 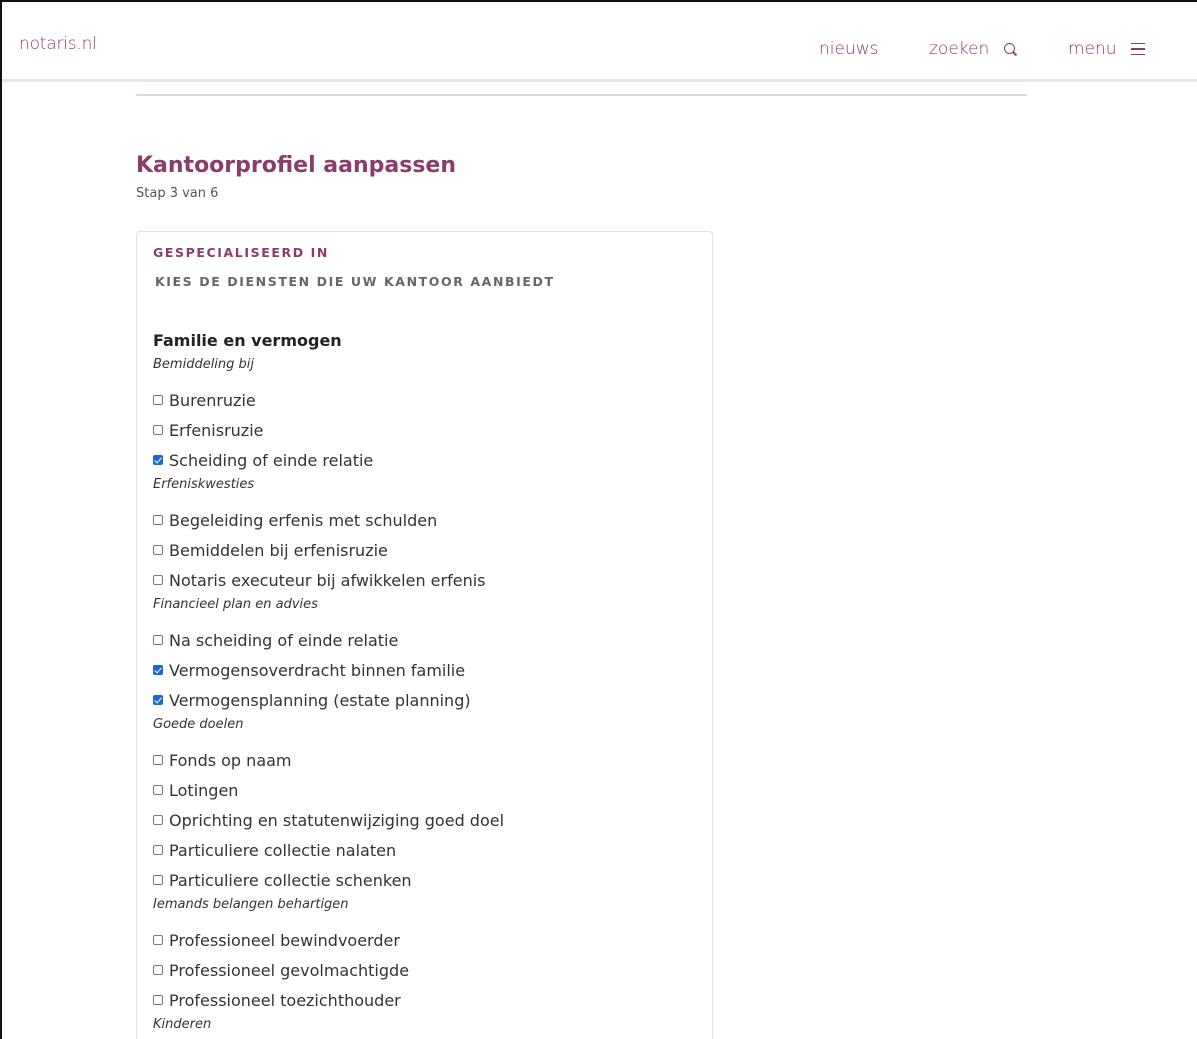 I want to click on card-subheading: KIES DE DIENSTEN DIE UW KANTOOR AANBIEDT, so click(x=355, y=281).